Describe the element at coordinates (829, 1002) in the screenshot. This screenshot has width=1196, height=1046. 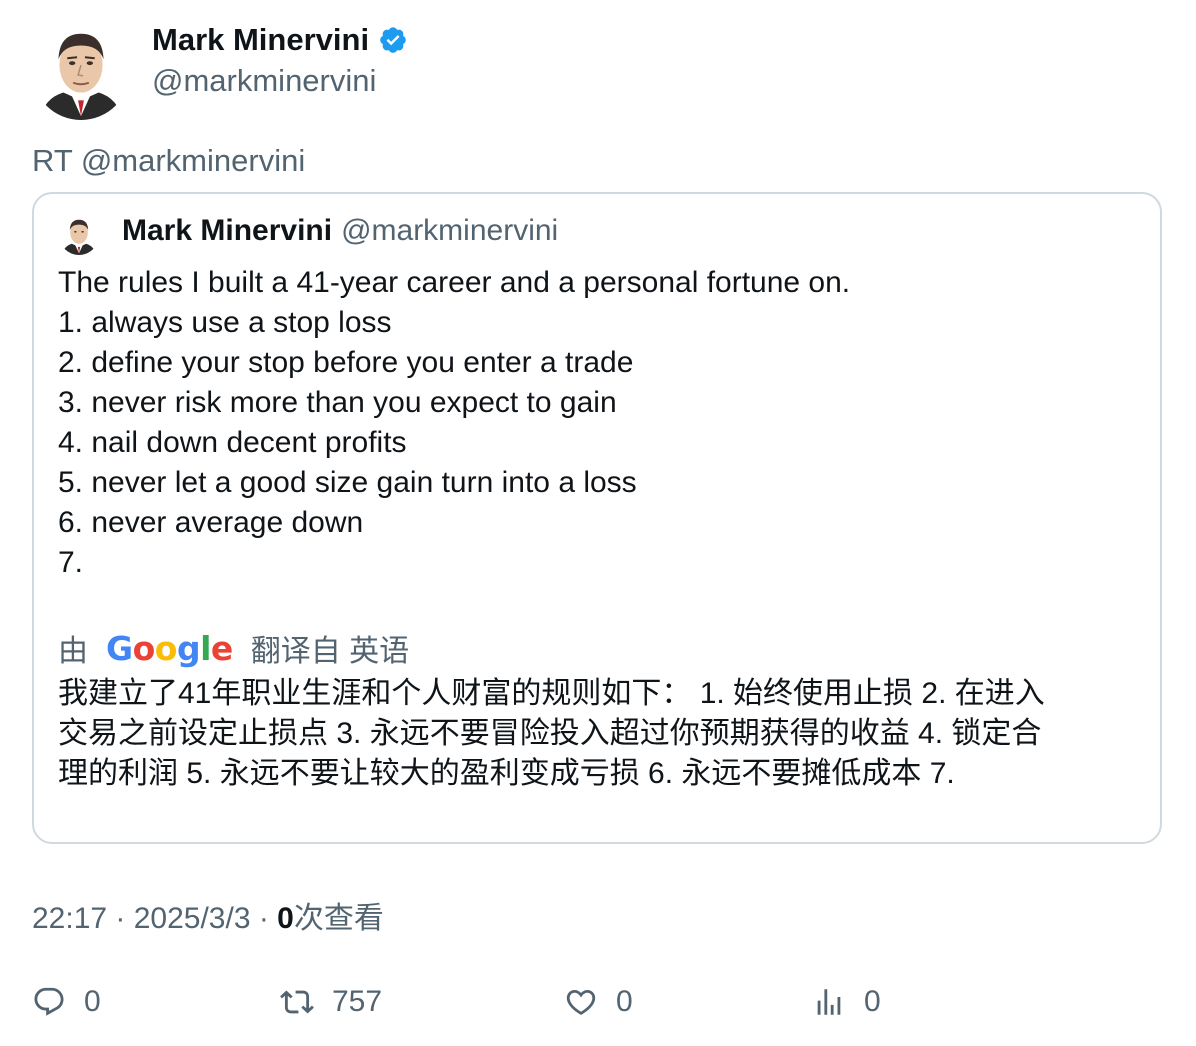
I see `analytics-icon` at that location.